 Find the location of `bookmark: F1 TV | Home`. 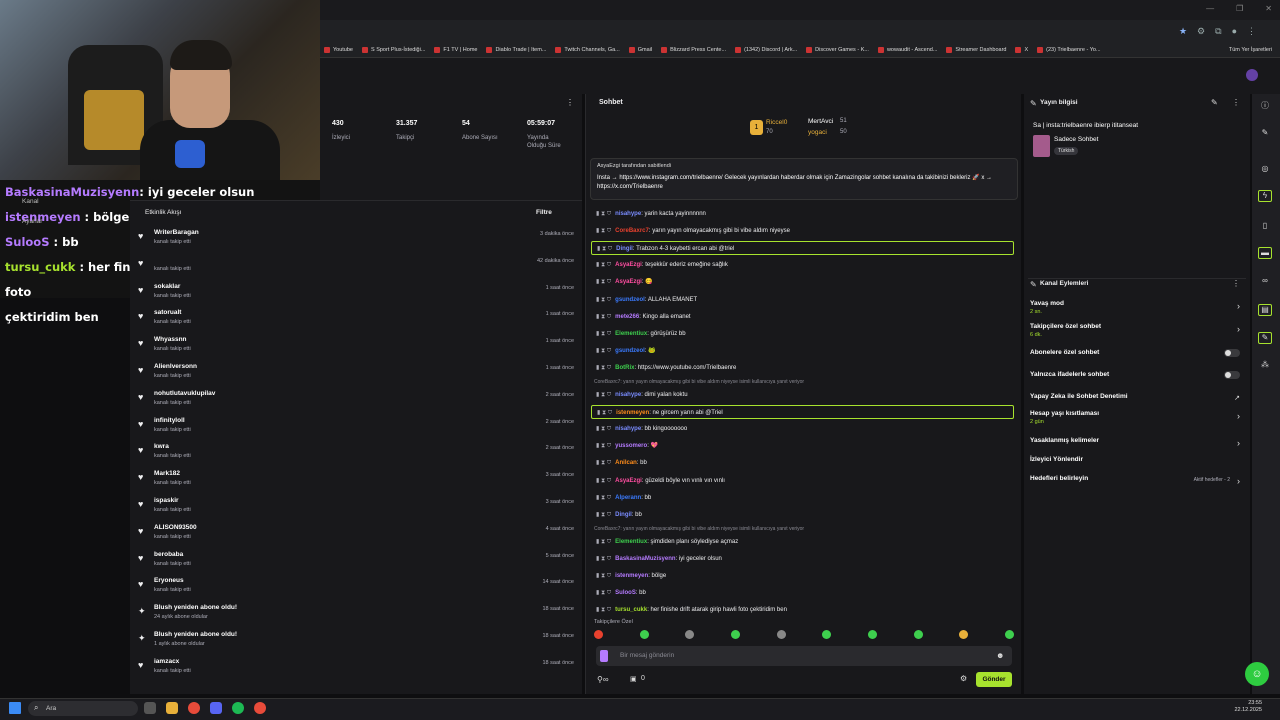

bookmark: F1 TV | Home is located at coordinates (455, 49).